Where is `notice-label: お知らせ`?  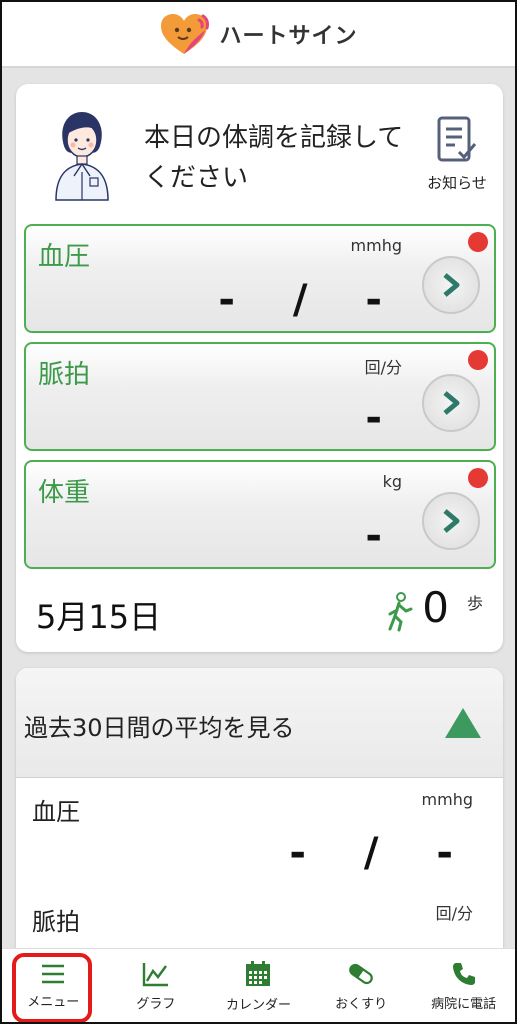
notice-label: お知らせ is located at coordinates (457, 183).